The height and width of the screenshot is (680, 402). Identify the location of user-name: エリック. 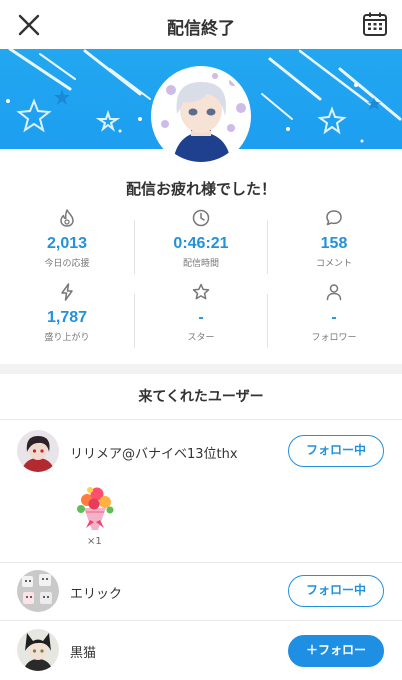
(96, 592).